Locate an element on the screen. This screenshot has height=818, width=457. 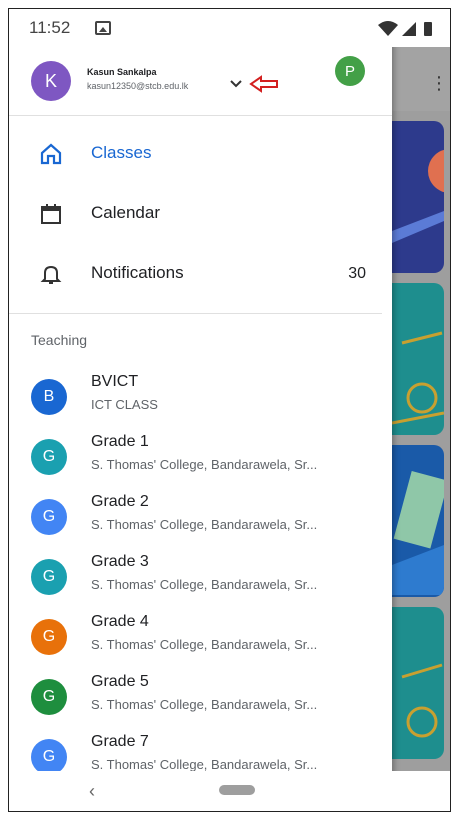
chevron-down-icon is located at coordinates (236, 84).